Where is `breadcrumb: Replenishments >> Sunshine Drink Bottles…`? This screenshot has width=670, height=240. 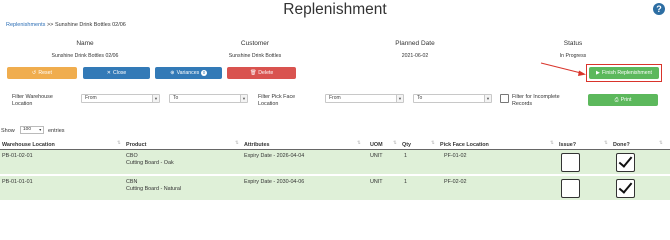 breadcrumb: Replenishments >> Sunshine Drink Bottles… is located at coordinates (66, 25).